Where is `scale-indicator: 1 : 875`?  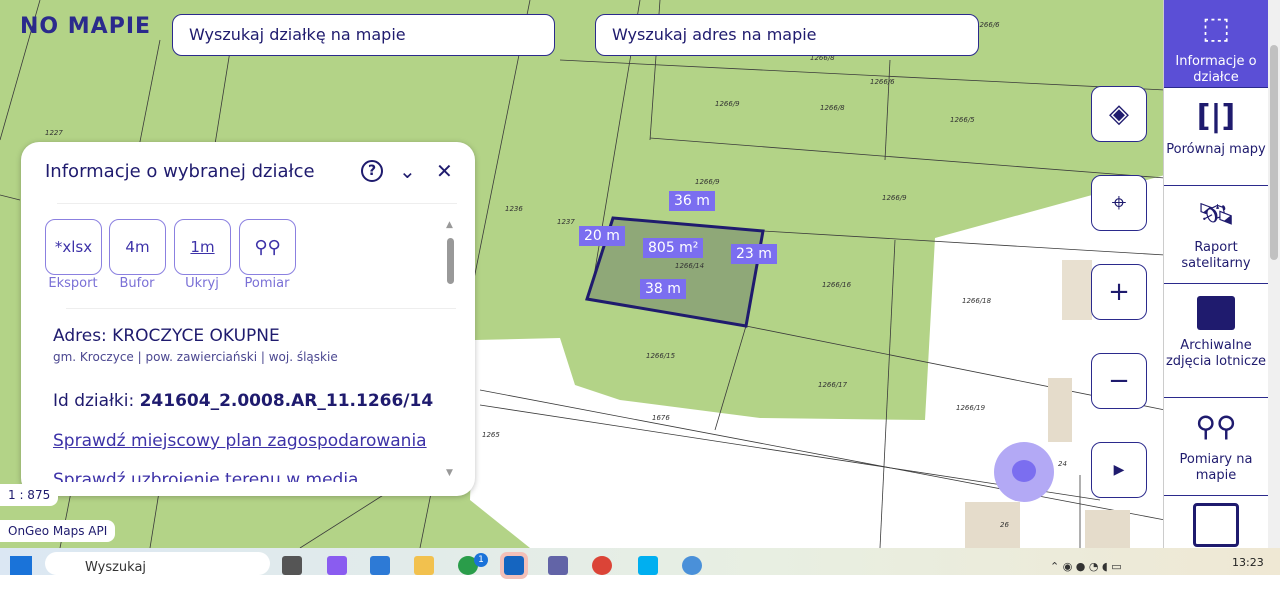
scale-indicator: 1 : 875 is located at coordinates (29, 495).